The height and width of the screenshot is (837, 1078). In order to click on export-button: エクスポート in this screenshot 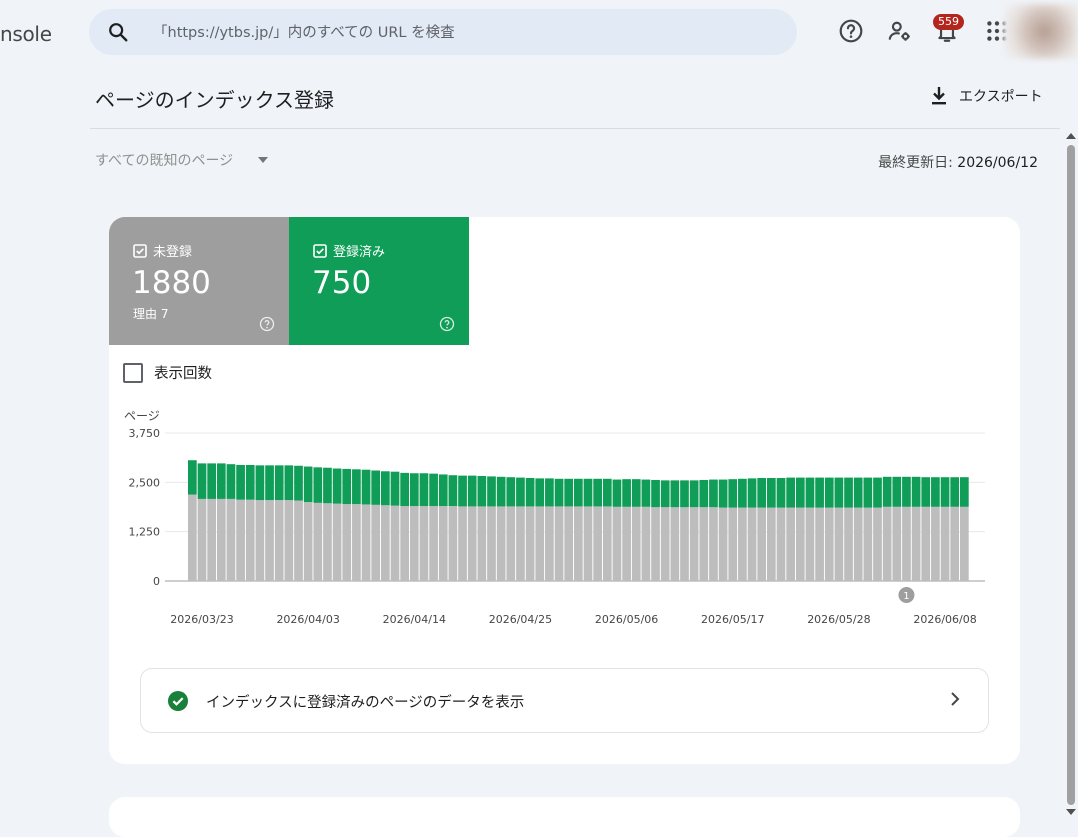, I will do `click(986, 96)`.